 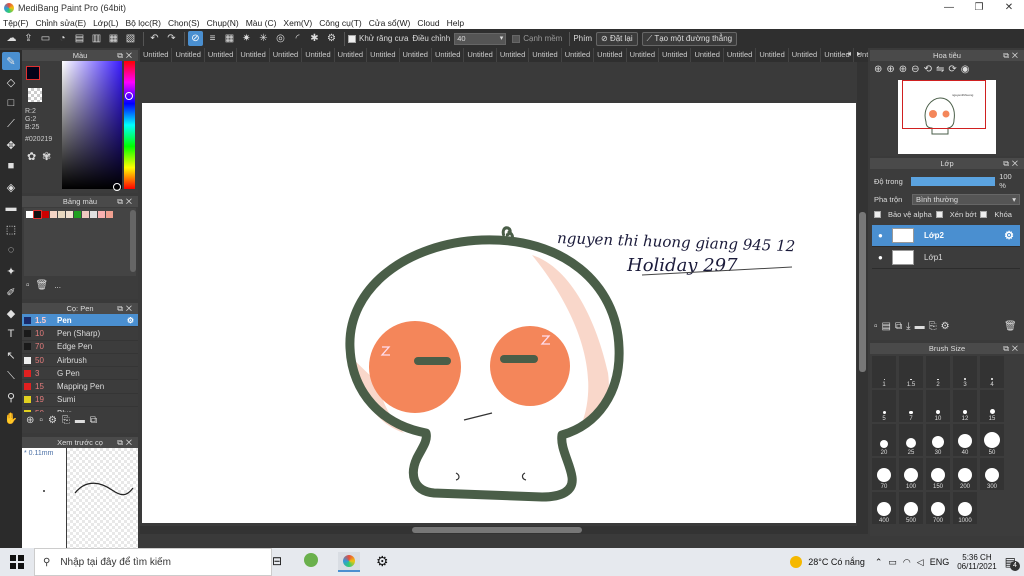 I want to click on menu-edit: Chỉnh sửa(E), so click(x=61, y=23).